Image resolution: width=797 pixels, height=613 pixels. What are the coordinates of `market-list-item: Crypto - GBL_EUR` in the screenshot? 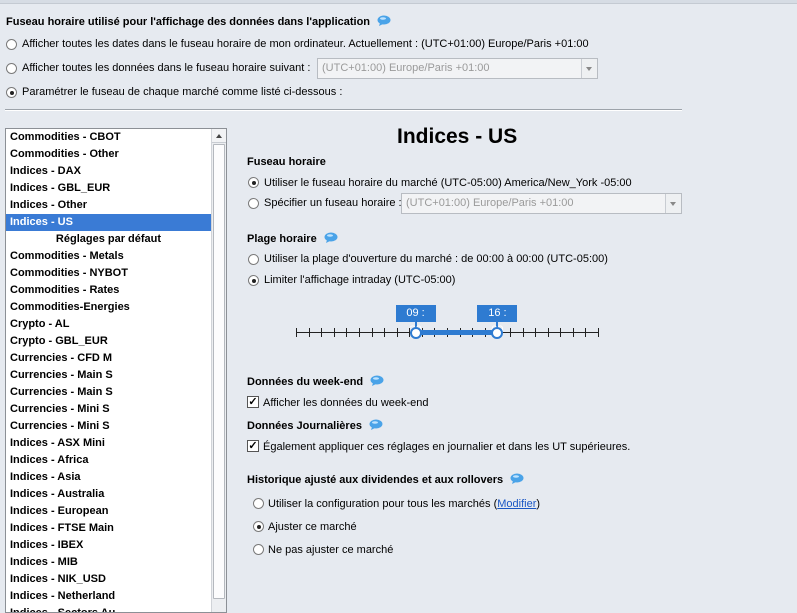 It's located at (108, 341).